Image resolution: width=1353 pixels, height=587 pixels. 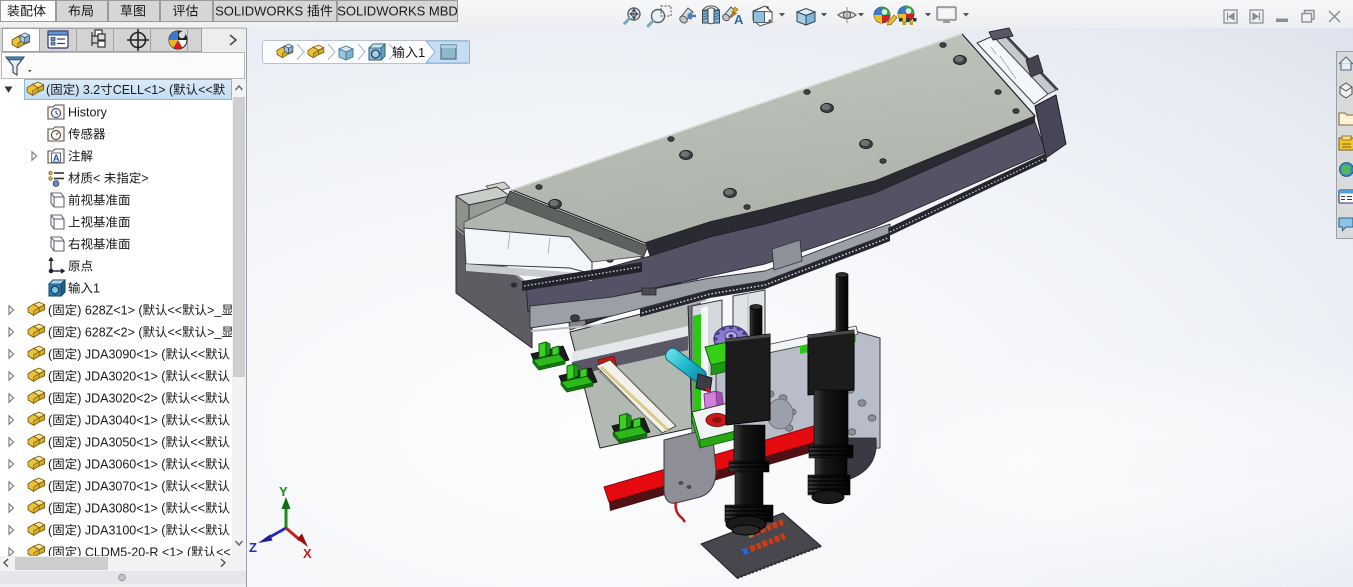 I want to click on svg-text: ) JDA3080<1> (, so click(x=121, y=509).